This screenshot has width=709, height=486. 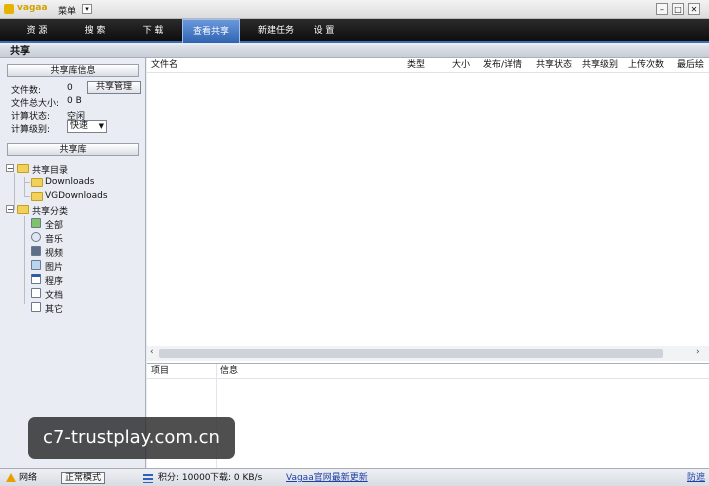 I want to click on tree-item-share-dir: 共享目录, so click(x=50, y=169).